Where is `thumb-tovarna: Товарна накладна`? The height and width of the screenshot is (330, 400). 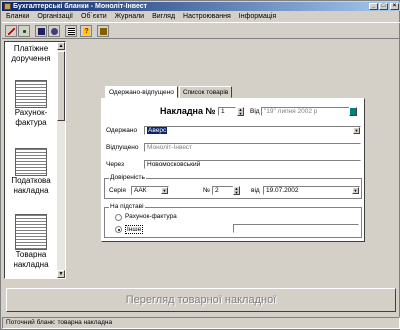
thumb-tovarna: Товарна накладна is located at coordinates (31, 242).